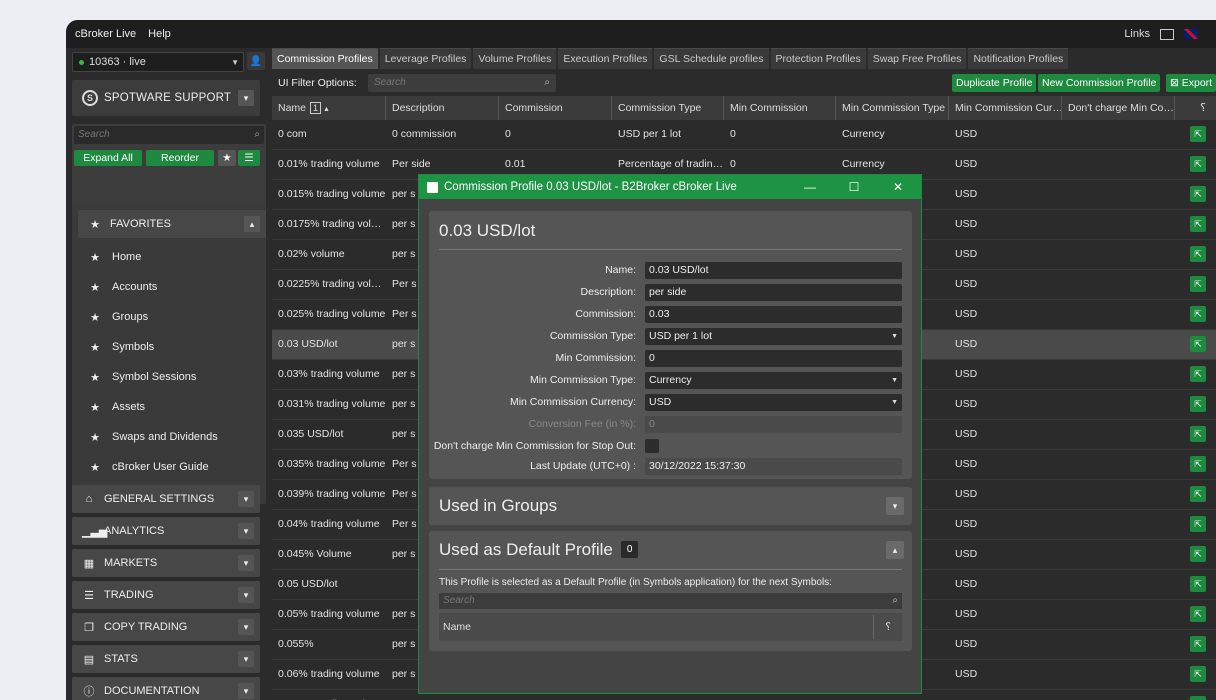 This screenshot has width=1216, height=700. I want to click on min-commission-type-select: Currency ▼, so click(773, 380).